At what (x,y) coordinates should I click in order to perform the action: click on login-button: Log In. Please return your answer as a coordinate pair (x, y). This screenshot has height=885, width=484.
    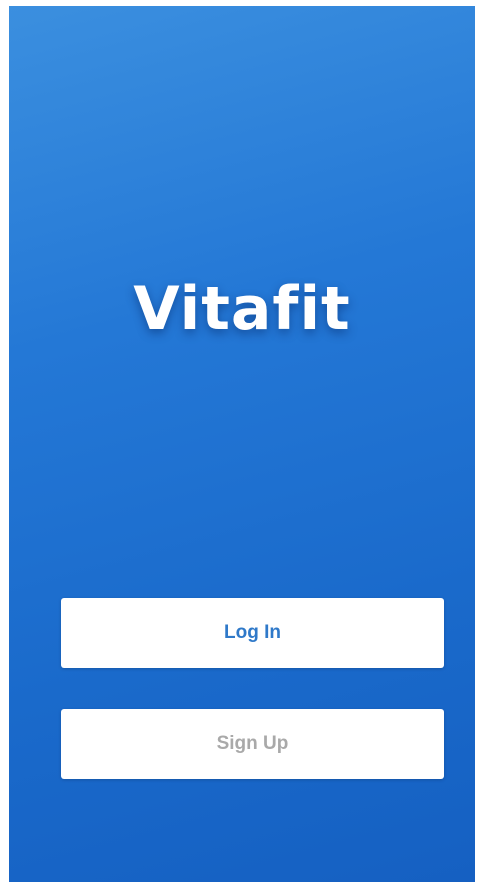
    Looking at the image, I should click on (252, 633).